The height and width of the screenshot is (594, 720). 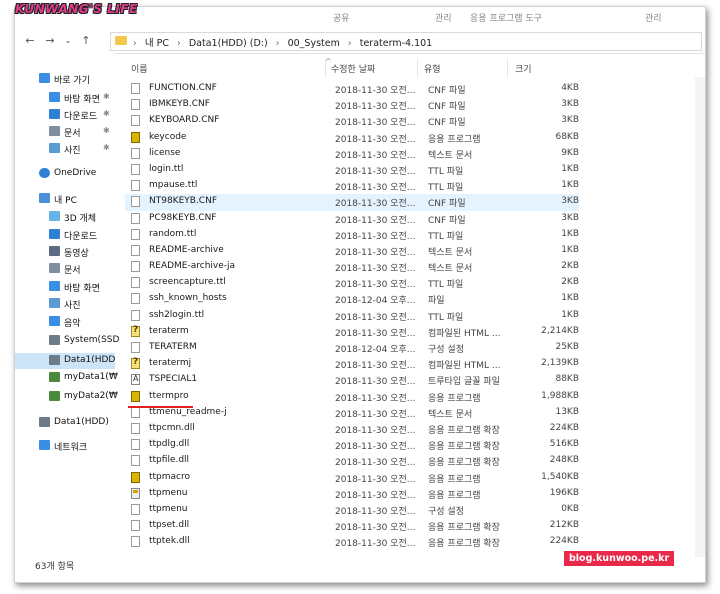 I want to click on sidebar-item: 다운로드, so click(x=65, y=235).